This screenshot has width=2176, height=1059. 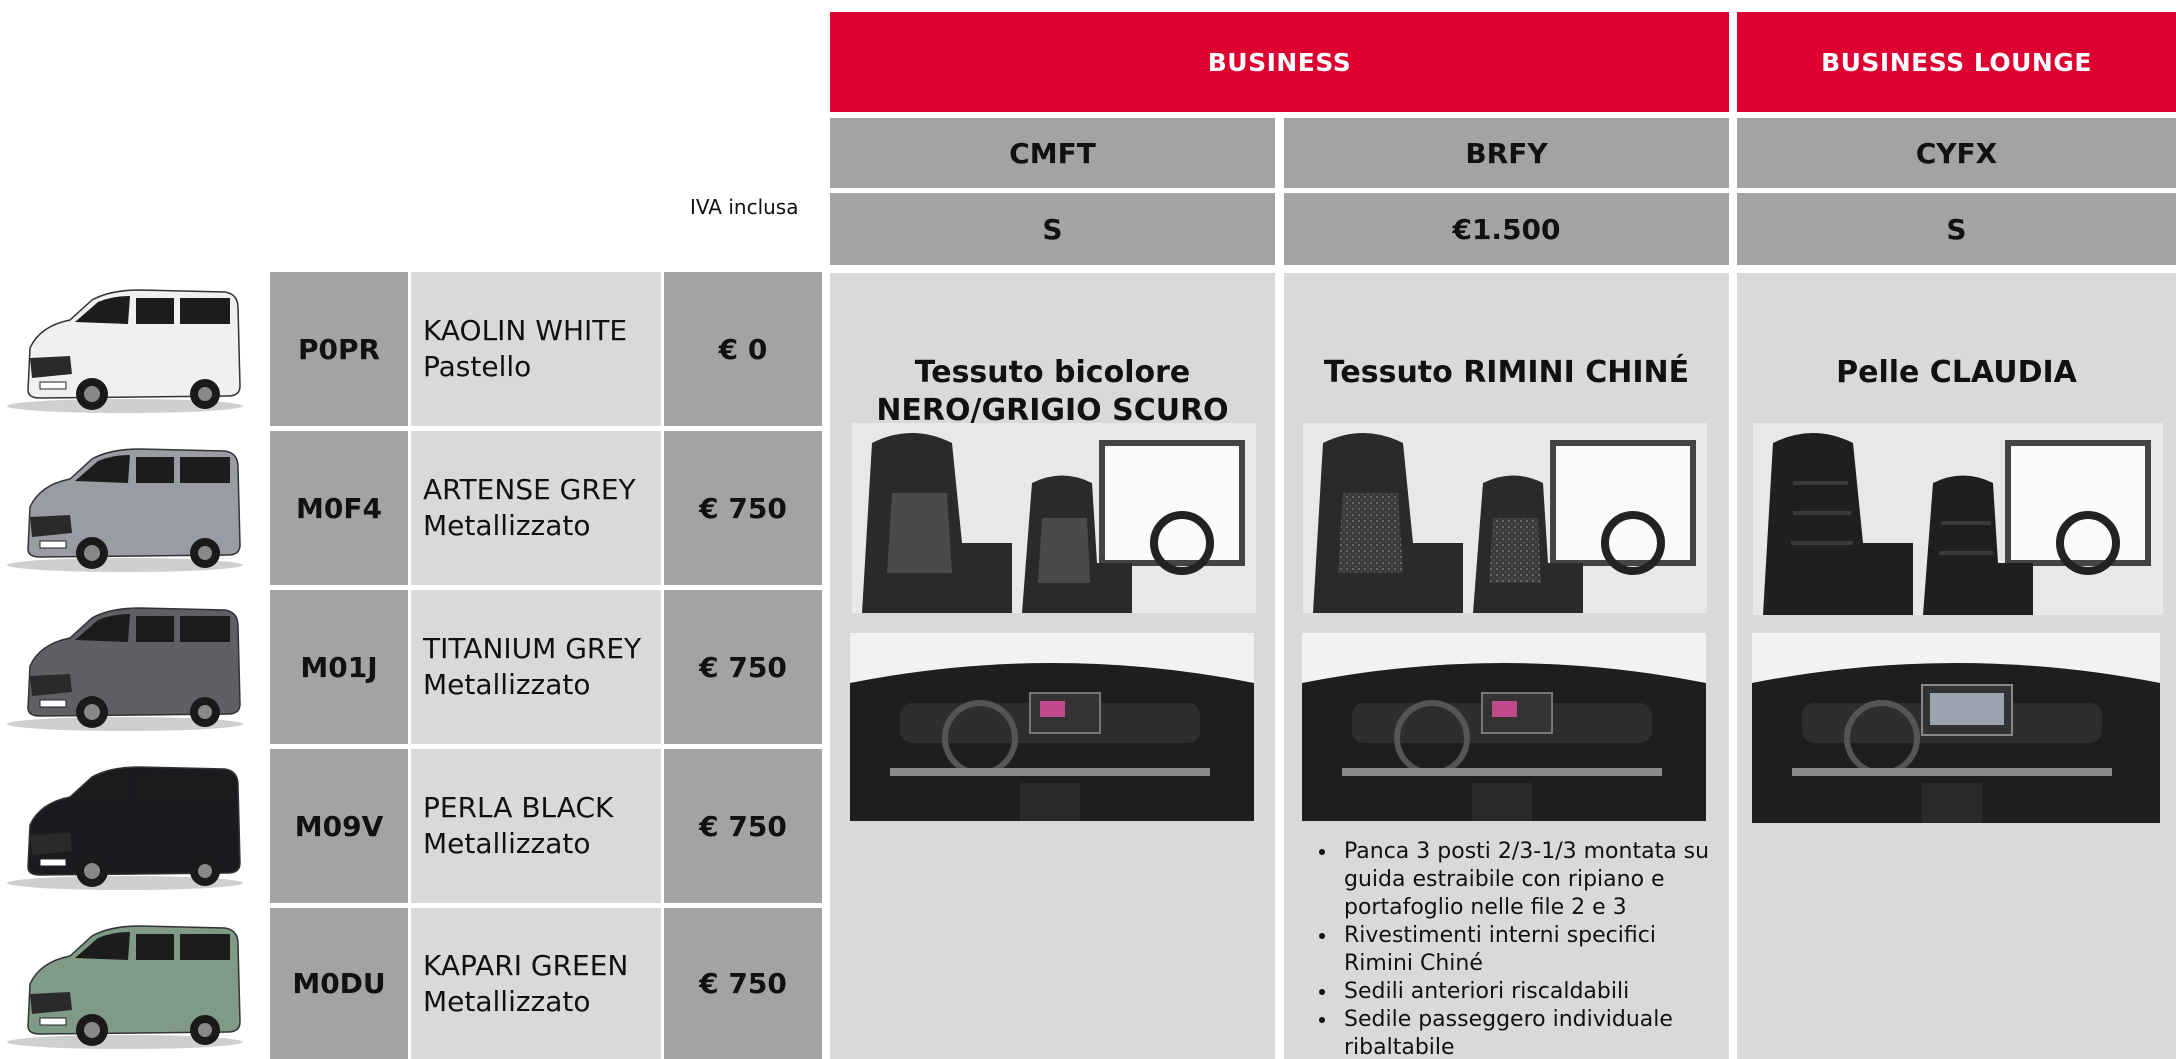 I want to click on color-name: ARTENSE GREY, so click(x=529, y=489).